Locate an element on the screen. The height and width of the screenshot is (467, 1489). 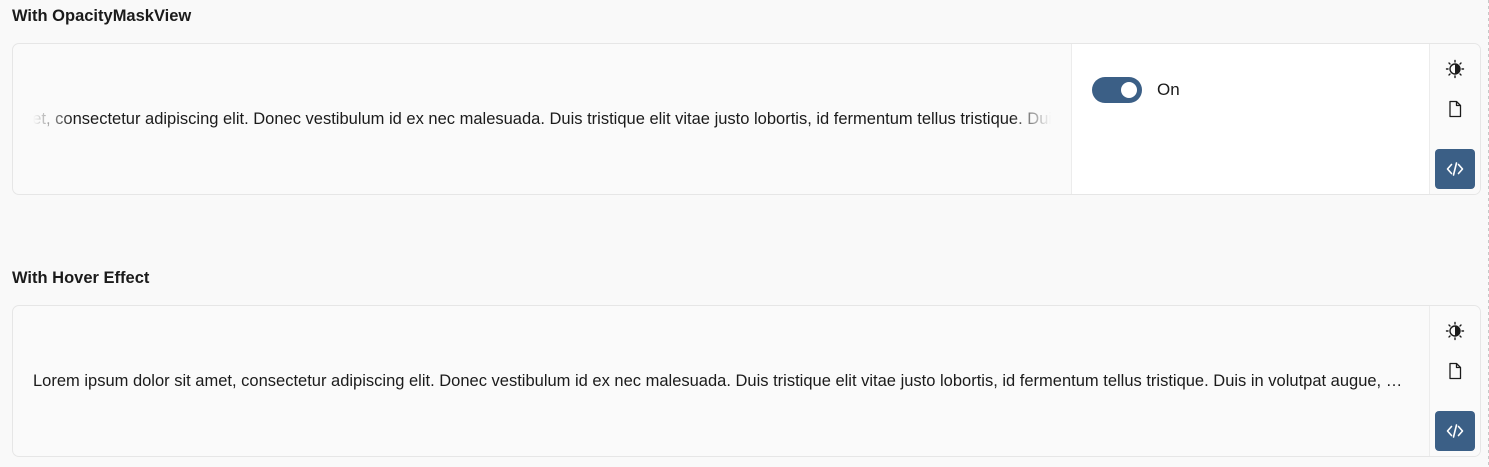
toggle-switch is located at coordinates (1117, 90).